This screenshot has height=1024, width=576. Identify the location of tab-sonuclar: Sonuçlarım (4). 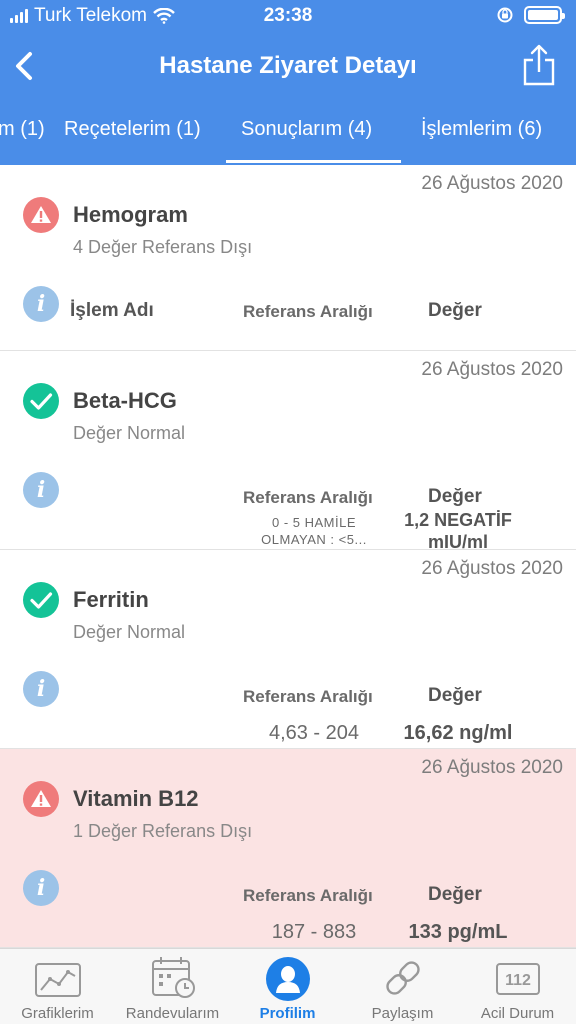
(306, 129).